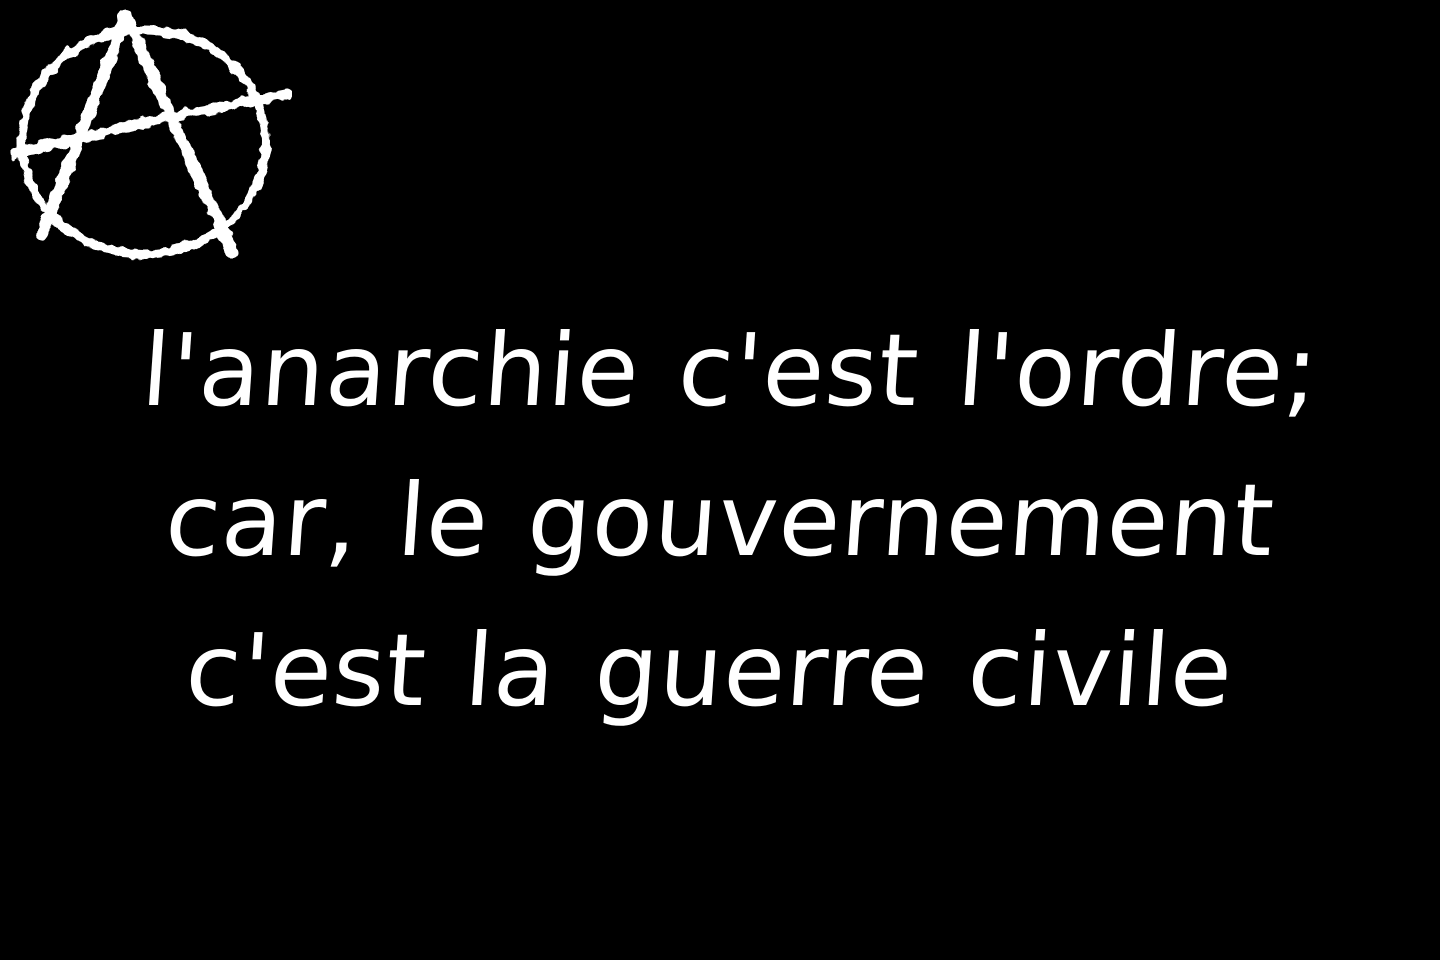  I want to click on logo-crossbar, so click(150, 124).